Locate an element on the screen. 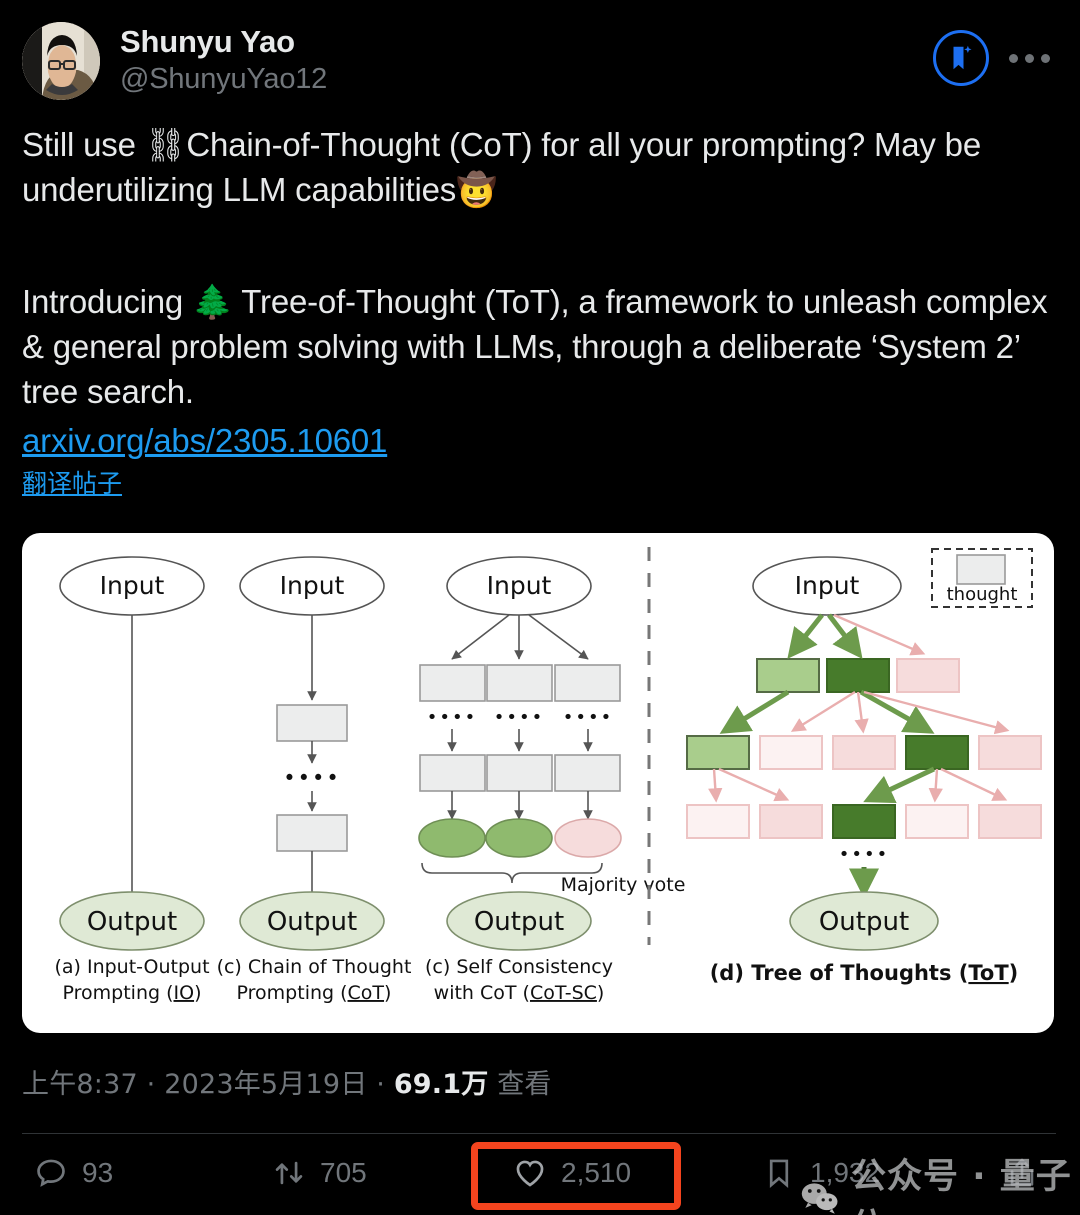  retweet-icon is located at coordinates (289, 1173).